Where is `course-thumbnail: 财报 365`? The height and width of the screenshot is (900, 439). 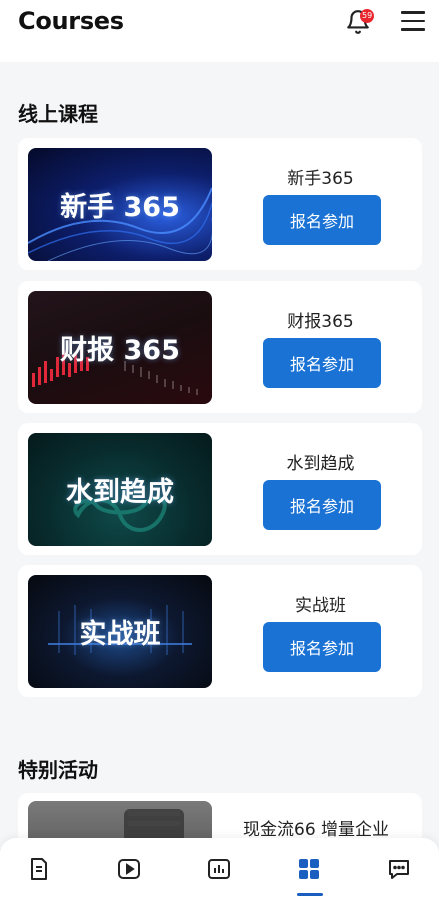
course-thumbnail: 财报 365 is located at coordinates (120, 347).